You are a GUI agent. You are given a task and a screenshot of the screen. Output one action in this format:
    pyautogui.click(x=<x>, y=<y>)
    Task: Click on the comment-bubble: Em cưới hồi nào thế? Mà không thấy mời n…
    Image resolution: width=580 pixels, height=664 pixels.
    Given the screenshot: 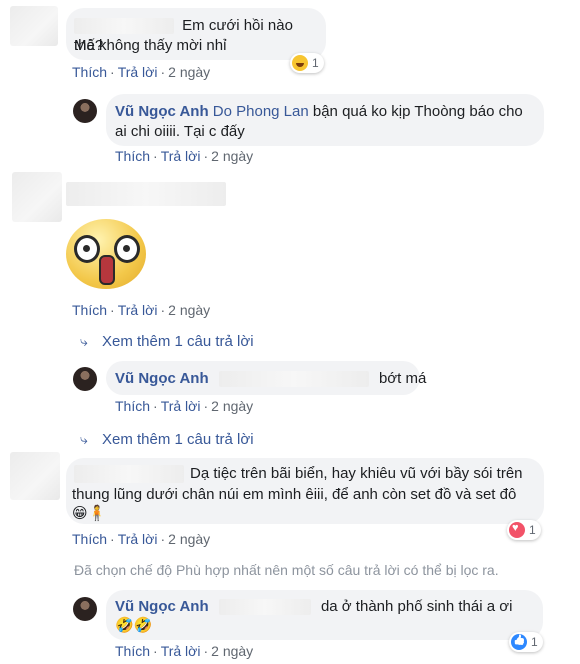 What is the action you would take?
    pyautogui.click(x=196, y=34)
    